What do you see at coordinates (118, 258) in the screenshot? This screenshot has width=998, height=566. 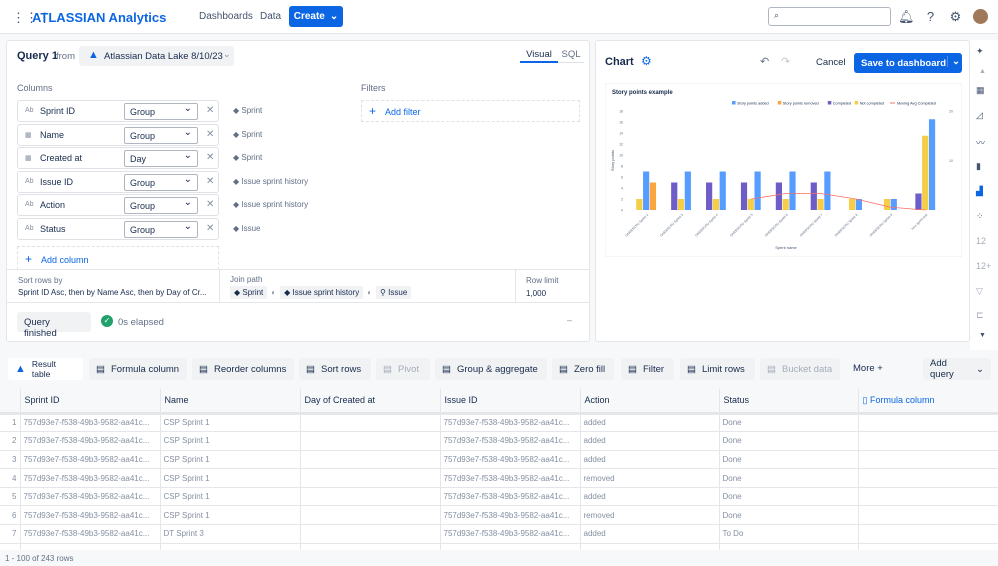 I see `add-column-button: + Add column` at bounding box center [118, 258].